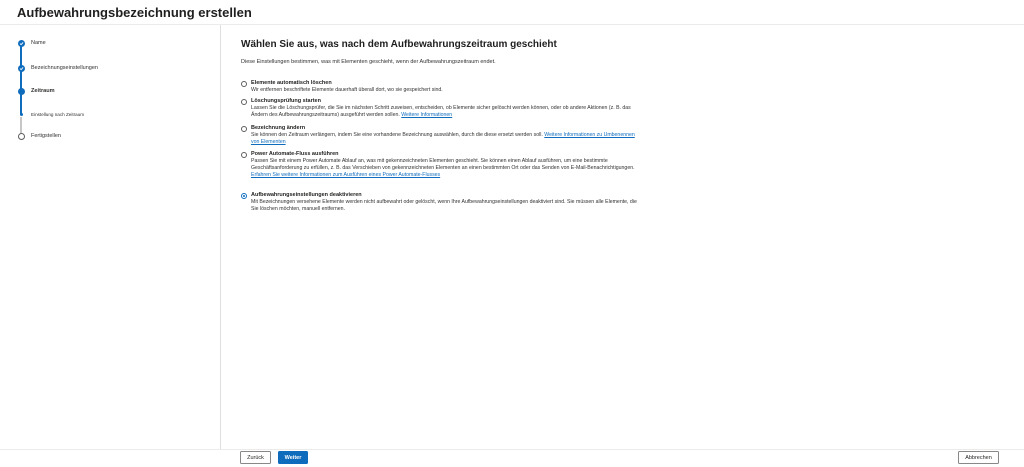 Image resolution: width=1024 pixels, height=467 pixels. Describe the element at coordinates (244, 84) in the screenshot. I see `radio-auto-delete` at that location.